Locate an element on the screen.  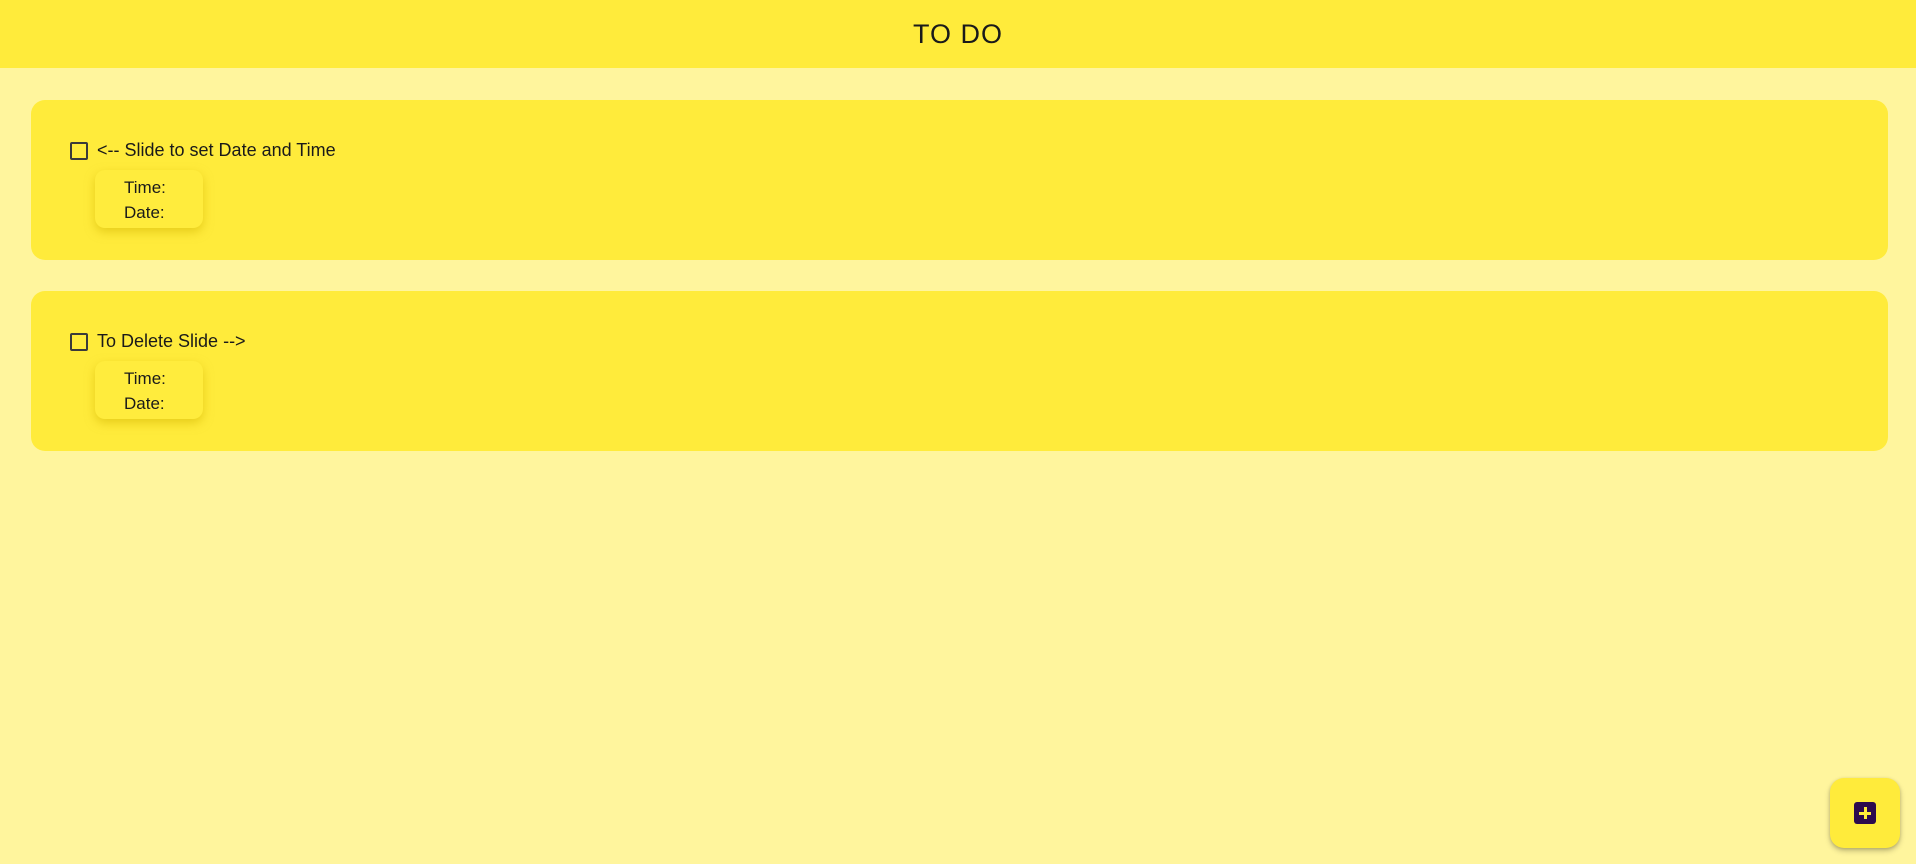
todo-text: <-- Slide to set Date and Time is located at coordinates (216, 150).